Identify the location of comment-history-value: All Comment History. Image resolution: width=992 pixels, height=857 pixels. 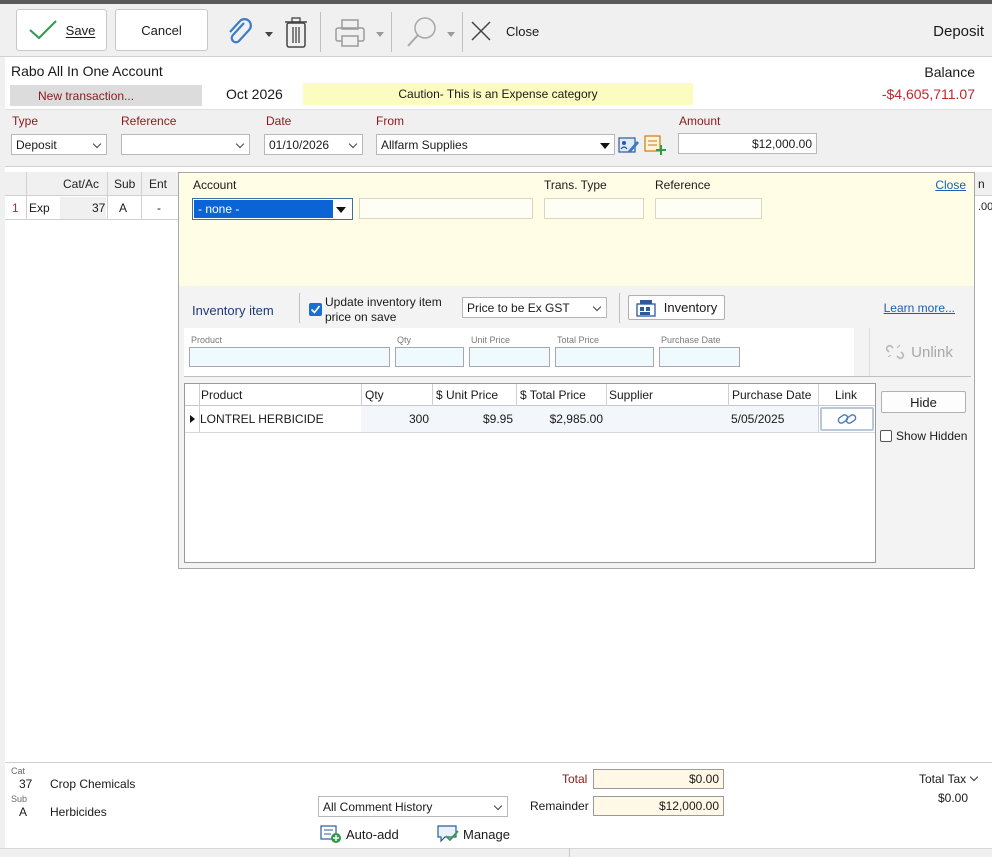
(378, 806).